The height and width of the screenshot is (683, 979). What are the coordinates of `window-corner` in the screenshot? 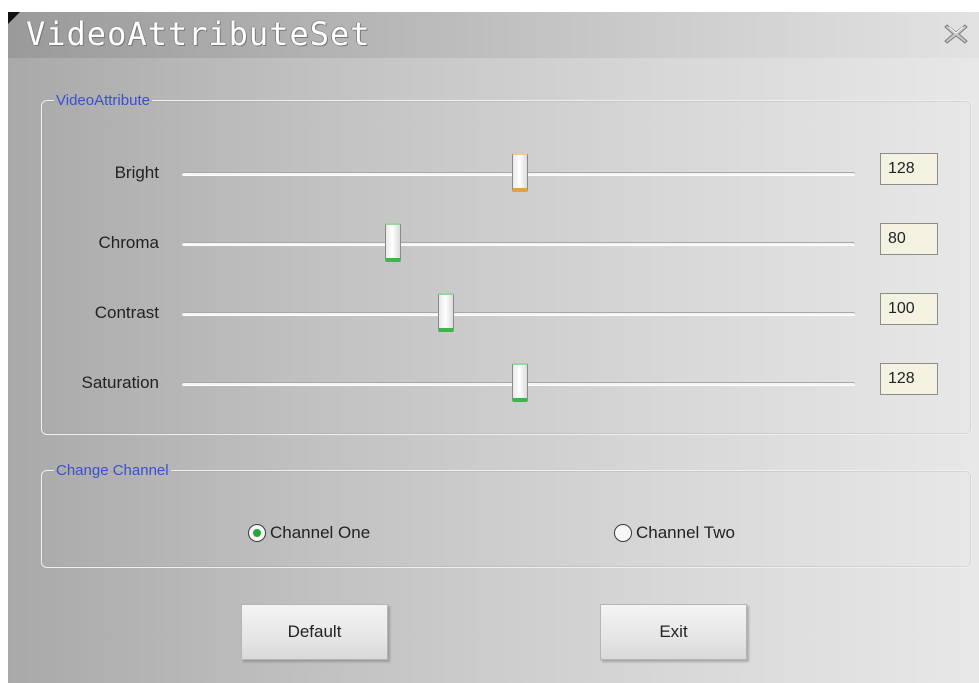 It's located at (14, 18).